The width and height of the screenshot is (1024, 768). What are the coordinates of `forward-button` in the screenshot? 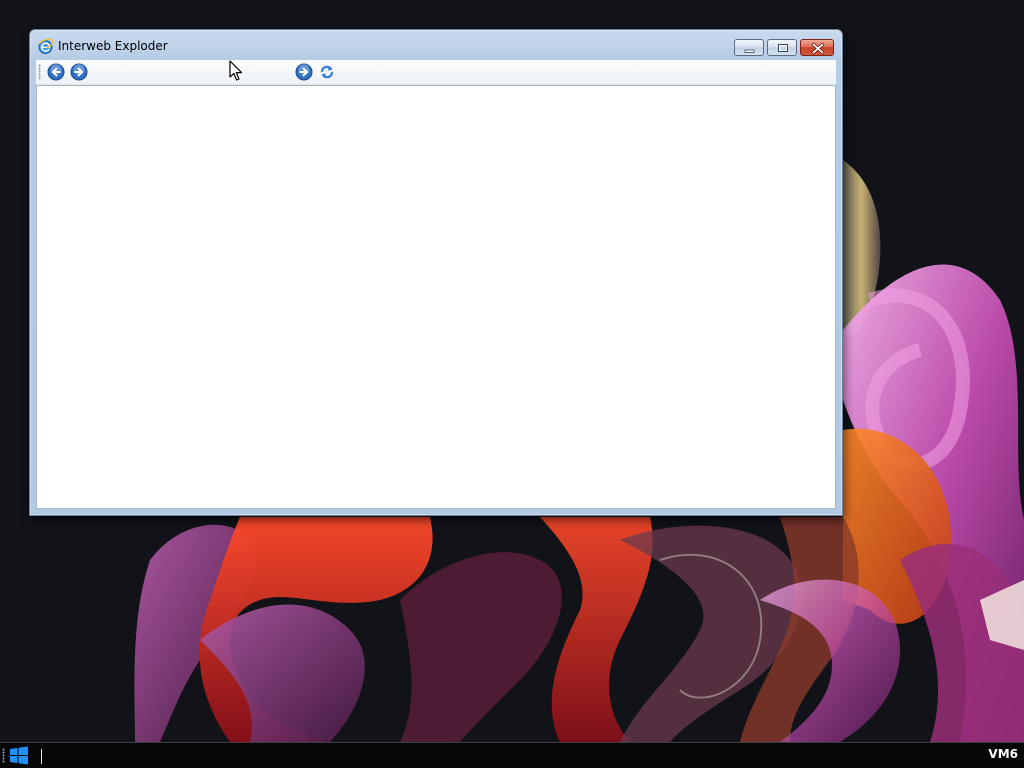 It's located at (79, 72).